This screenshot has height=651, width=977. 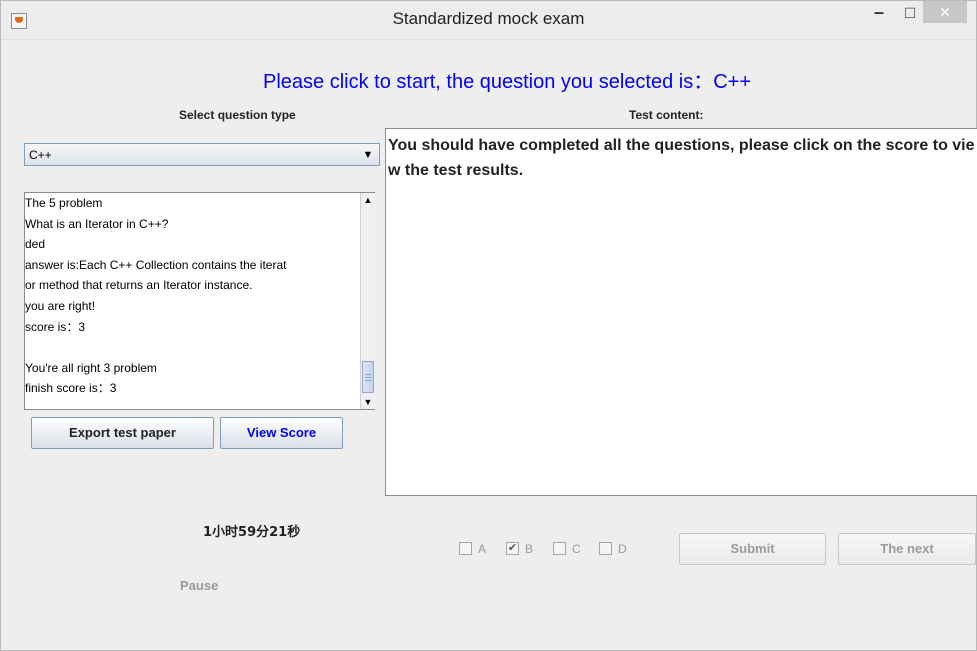 What do you see at coordinates (482, 549) in the screenshot?
I see `option-label: A` at bounding box center [482, 549].